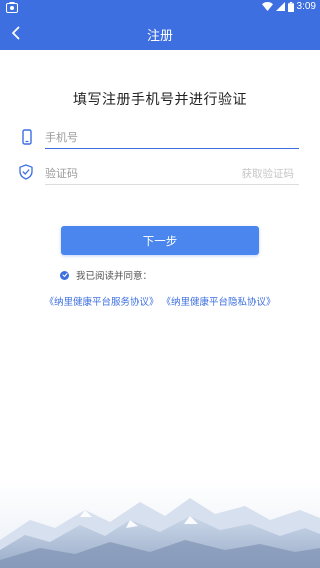 This screenshot has width=320, height=568. I want to click on page-title: 注册, so click(159, 36).